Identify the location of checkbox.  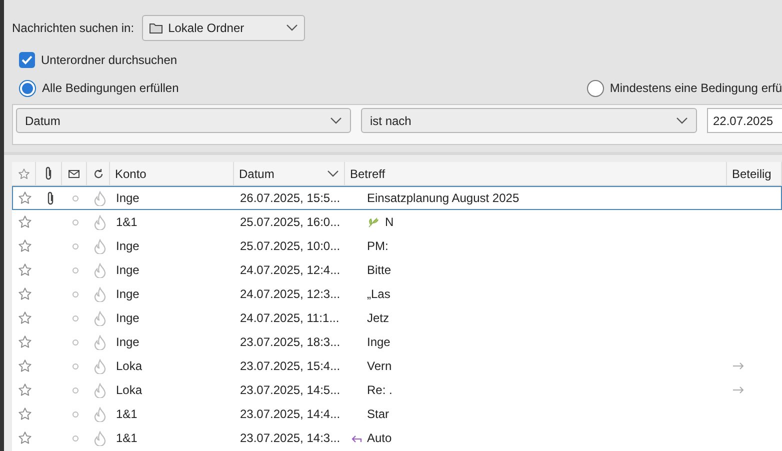
(27, 60).